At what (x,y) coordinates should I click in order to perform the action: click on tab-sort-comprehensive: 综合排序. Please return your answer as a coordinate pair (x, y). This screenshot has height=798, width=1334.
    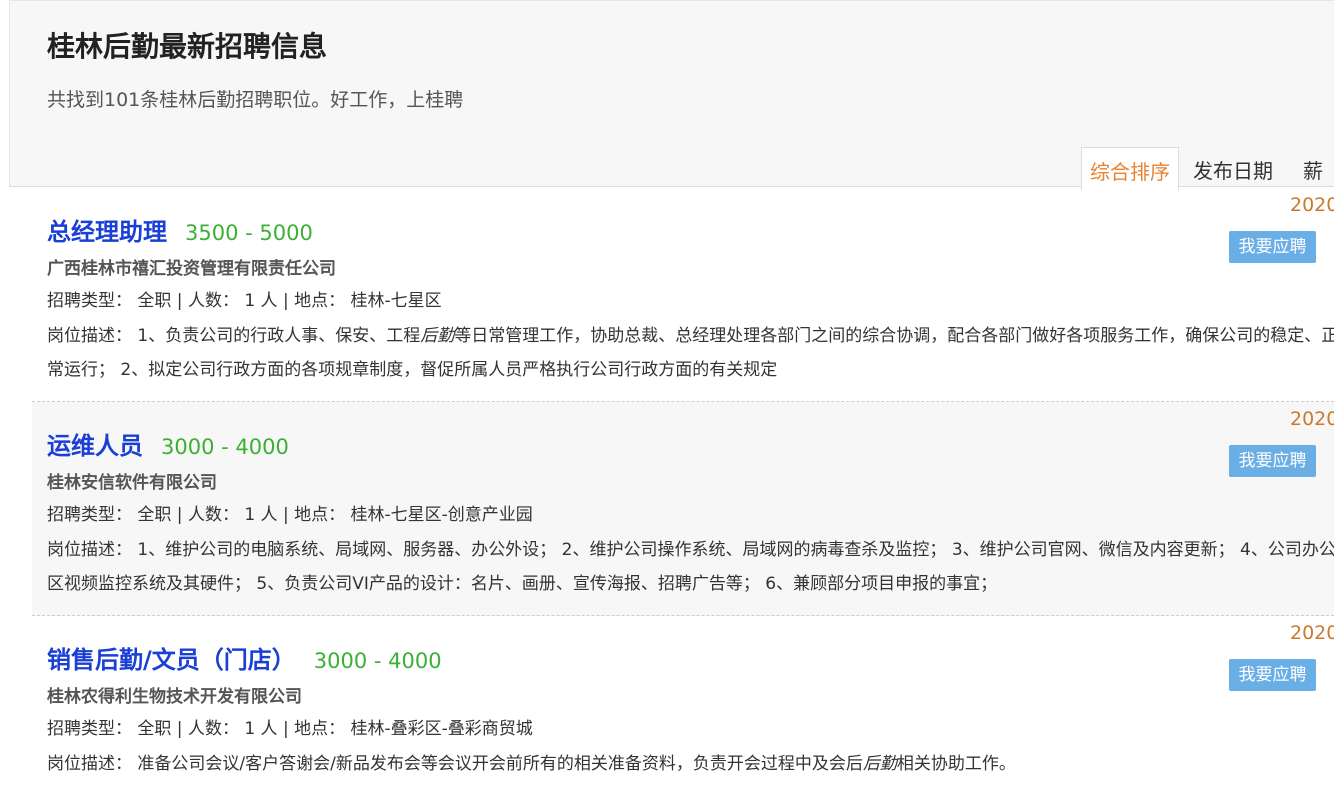
    Looking at the image, I should click on (1130, 169).